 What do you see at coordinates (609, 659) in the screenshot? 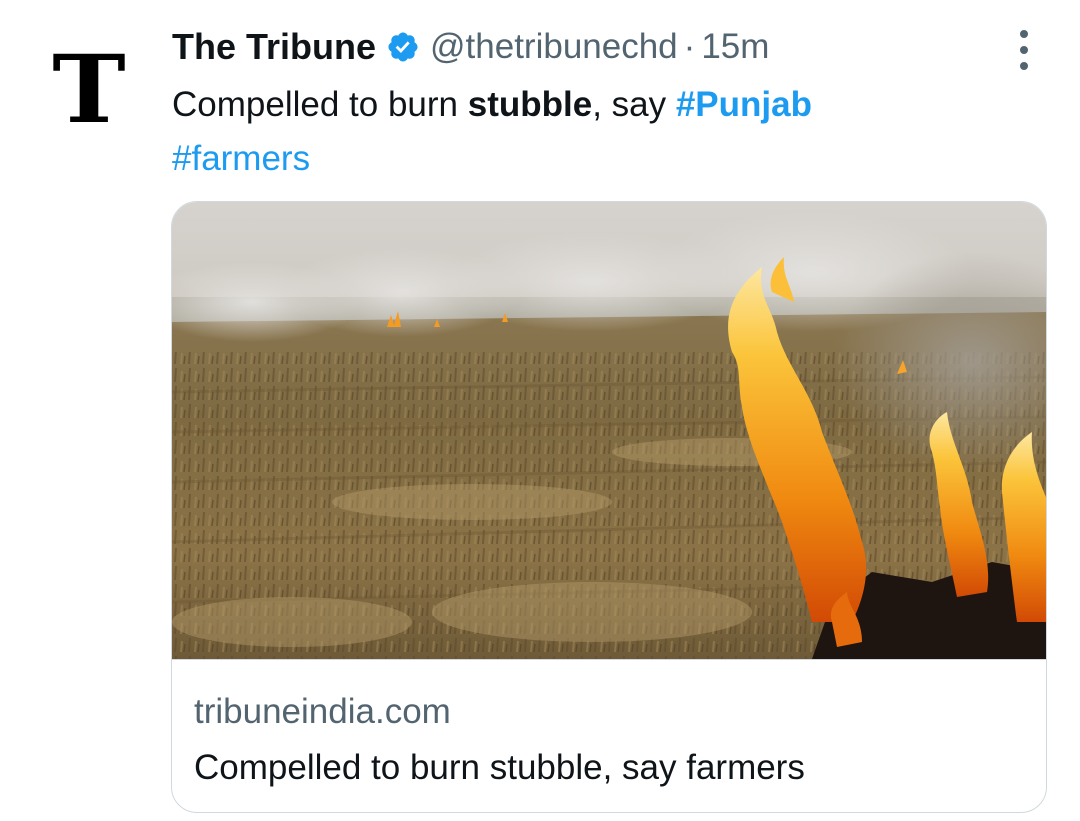
I see `card-divider` at bounding box center [609, 659].